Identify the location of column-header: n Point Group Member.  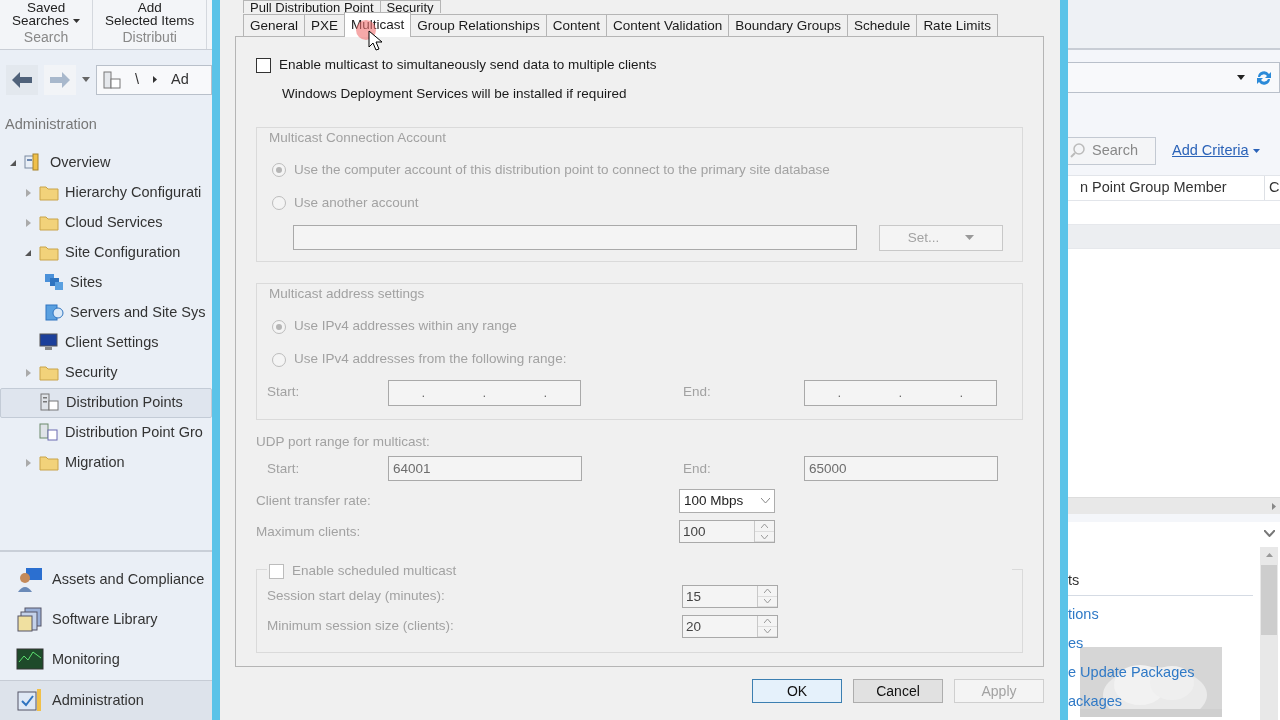
(1166, 188).